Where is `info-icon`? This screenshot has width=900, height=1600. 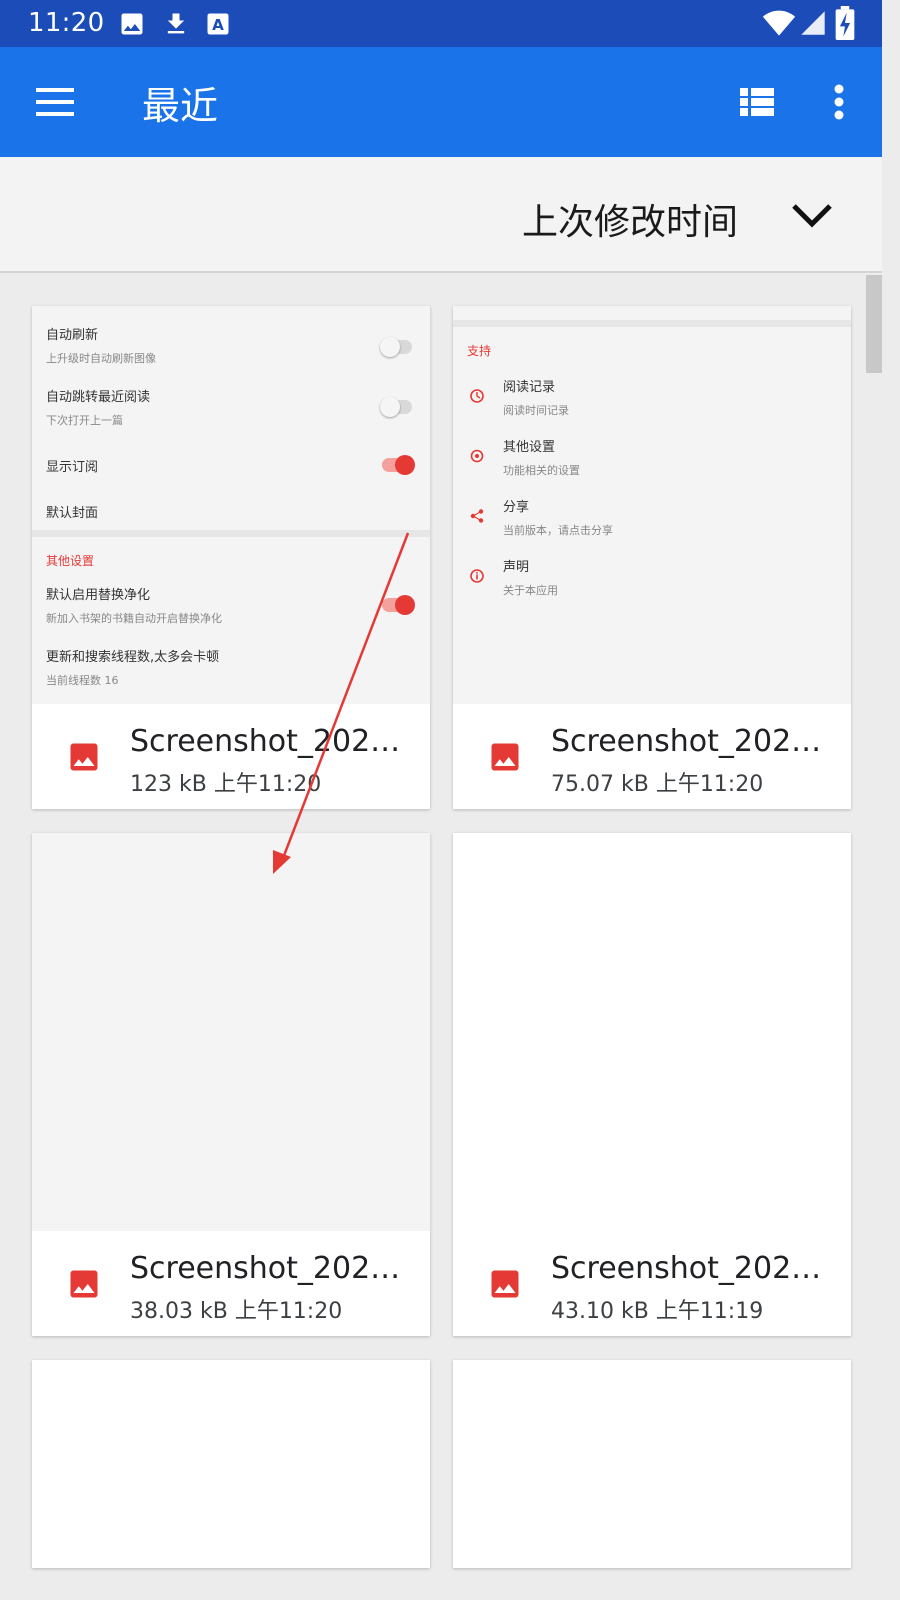 info-icon is located at coordinates (477, 576).